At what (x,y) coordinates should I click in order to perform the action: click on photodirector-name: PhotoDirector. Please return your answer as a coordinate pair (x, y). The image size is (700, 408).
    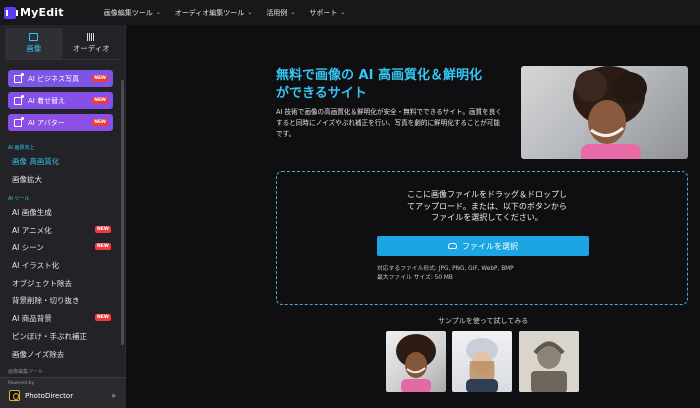
    Looking at the image, I should click on (49, 396).